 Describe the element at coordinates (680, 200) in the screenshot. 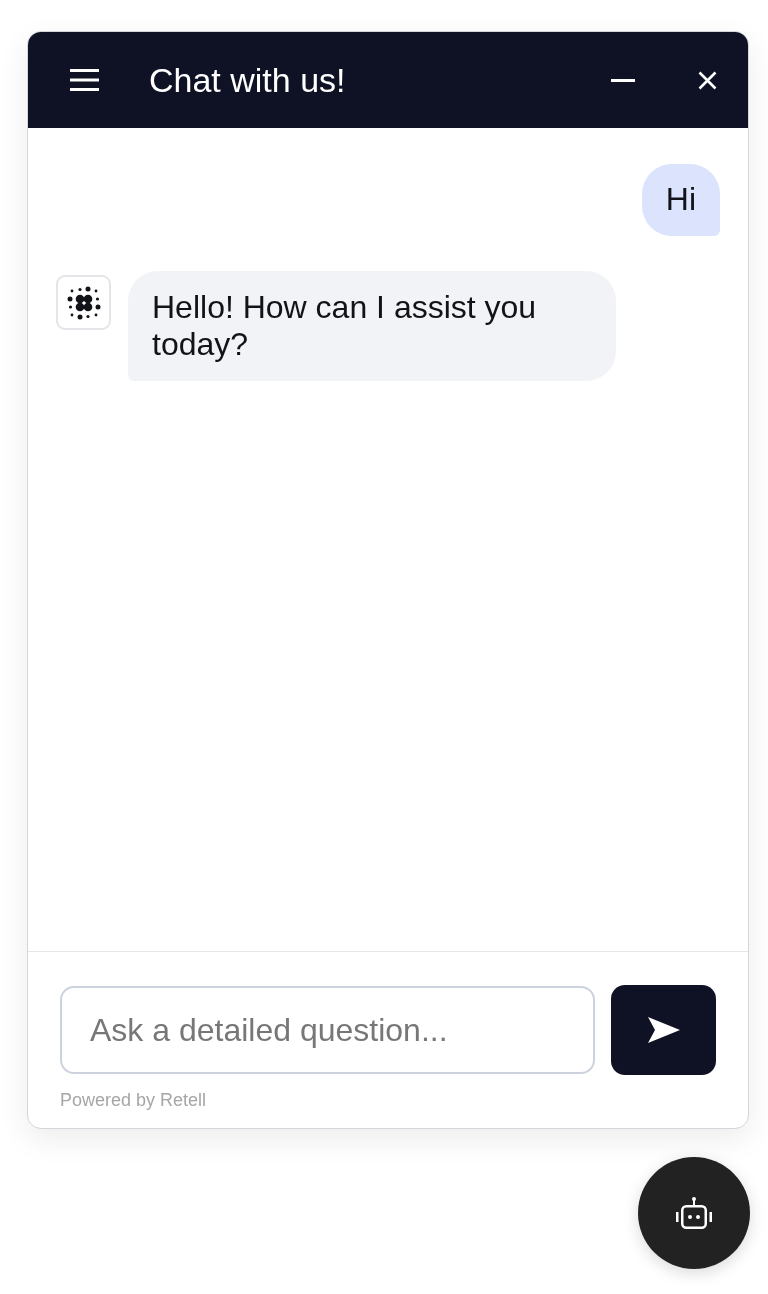

I see `user-message: Hi` at that location.